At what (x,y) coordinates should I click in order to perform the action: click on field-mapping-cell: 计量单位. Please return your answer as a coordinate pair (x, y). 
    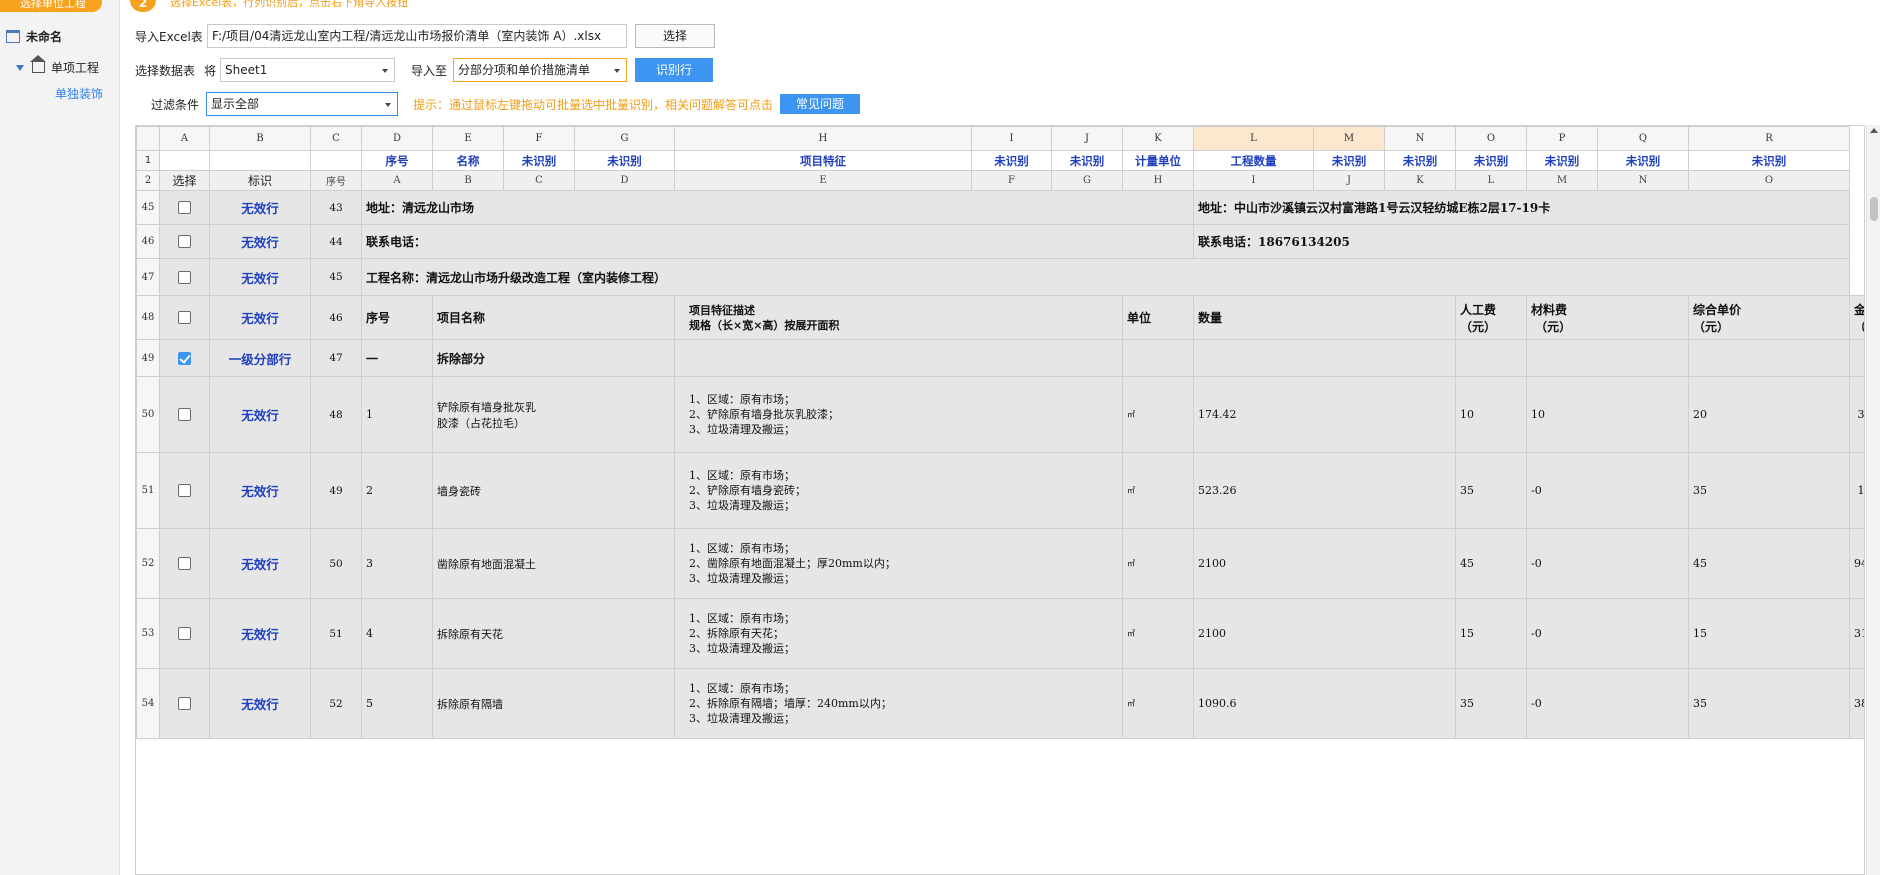
    Looking at the image, I should click on (1158, 160).